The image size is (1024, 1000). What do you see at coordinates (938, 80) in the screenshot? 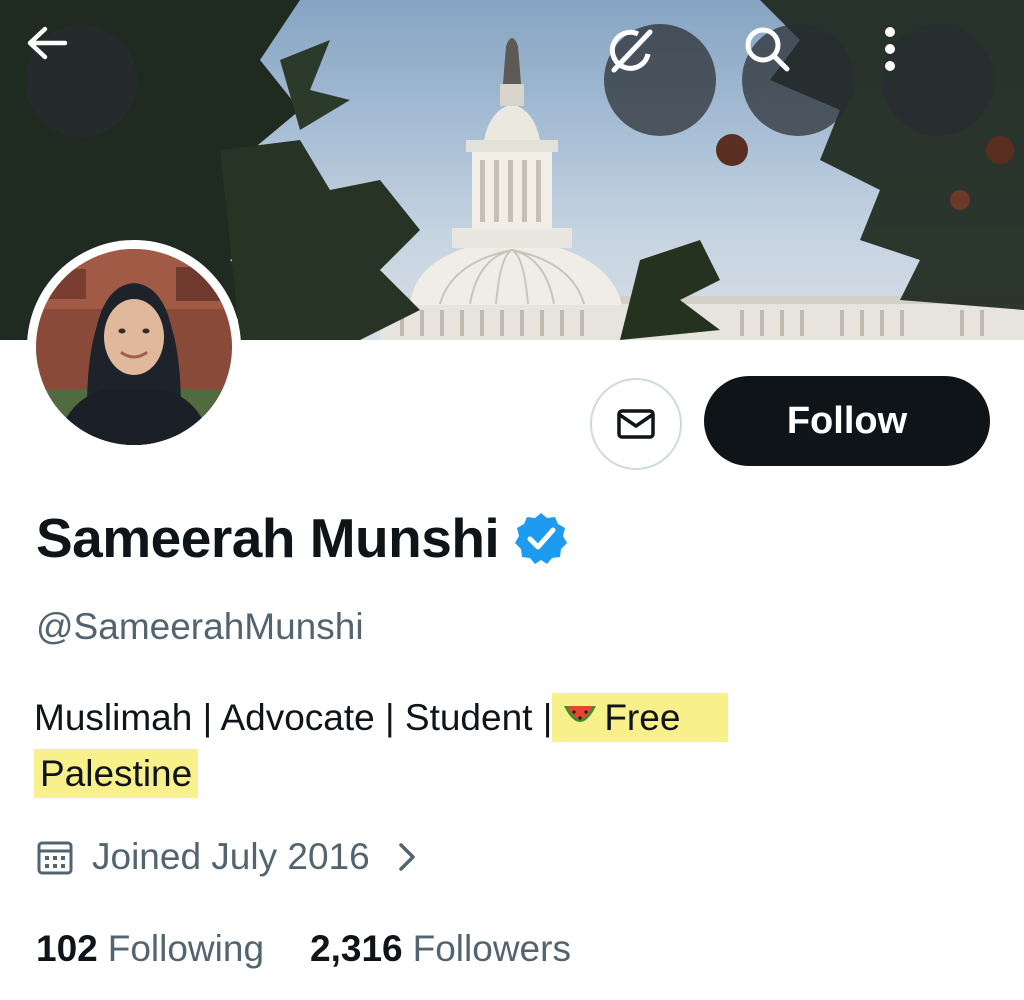
I see `more-options-button` at bounding box center [938, 80].